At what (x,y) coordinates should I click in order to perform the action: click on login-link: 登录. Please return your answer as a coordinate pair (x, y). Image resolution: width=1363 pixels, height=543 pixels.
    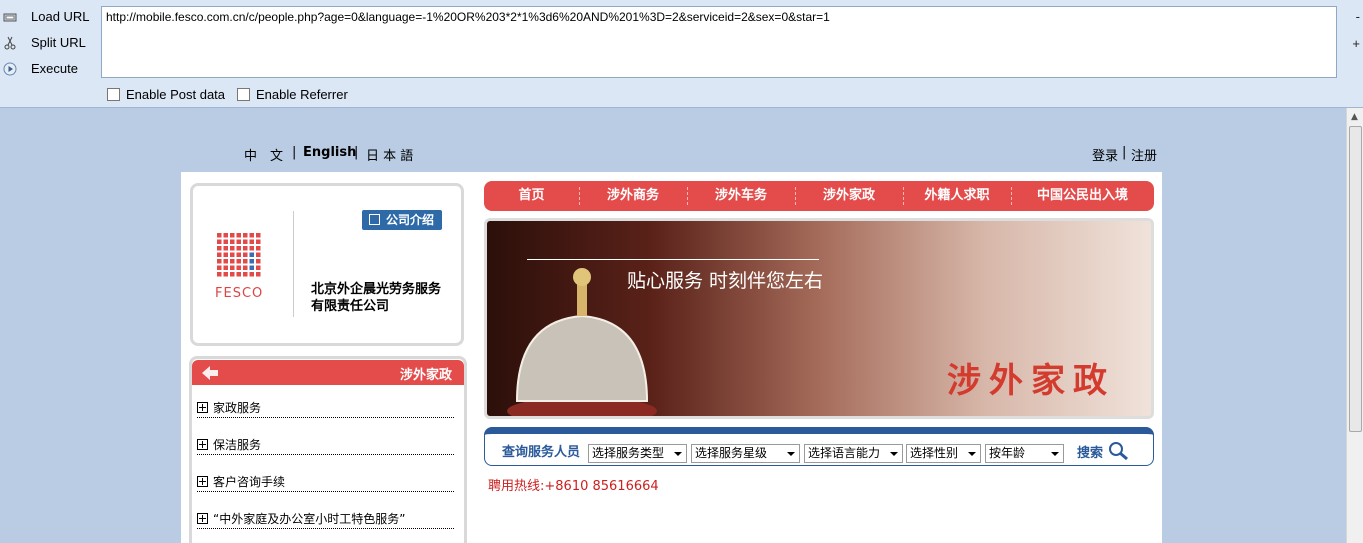
    Looking at the image, I should click on (1105, 154).